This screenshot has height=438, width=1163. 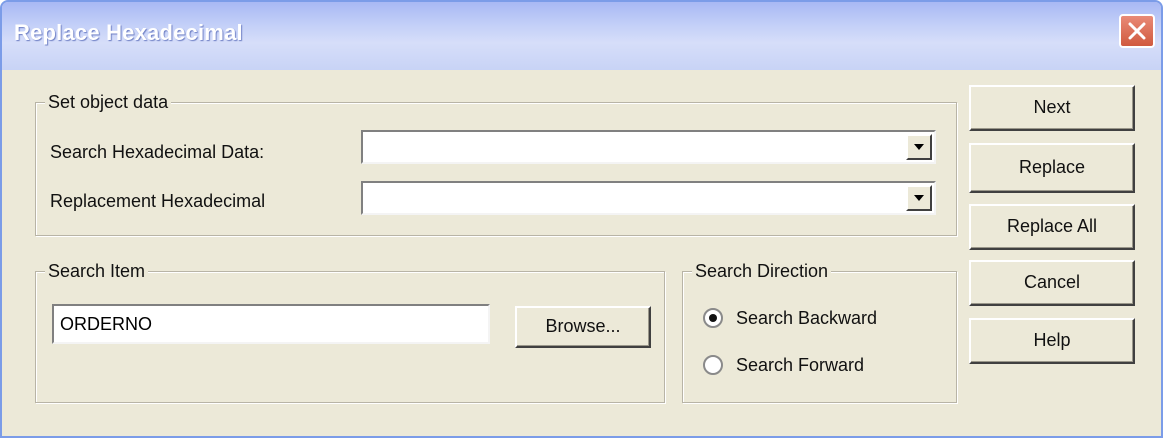 I want to click on close-icon, so click(x=1137, y=31).